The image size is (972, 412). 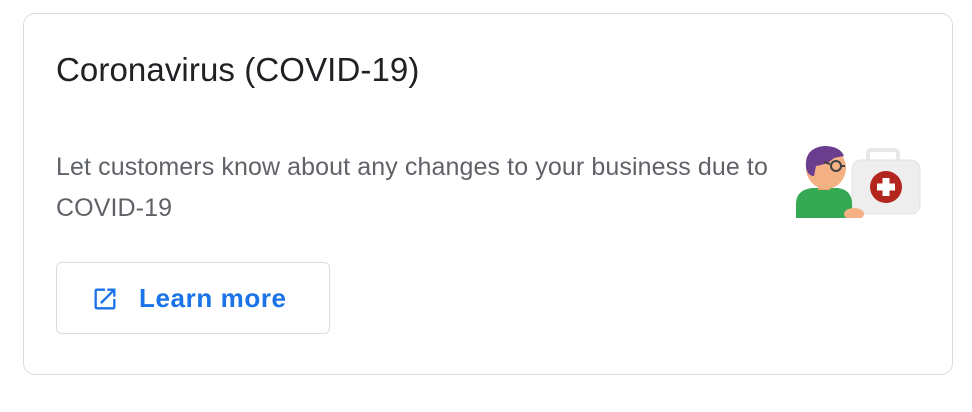 I want to click on learn-more-button: Learn more, so click(x=193, y=298).